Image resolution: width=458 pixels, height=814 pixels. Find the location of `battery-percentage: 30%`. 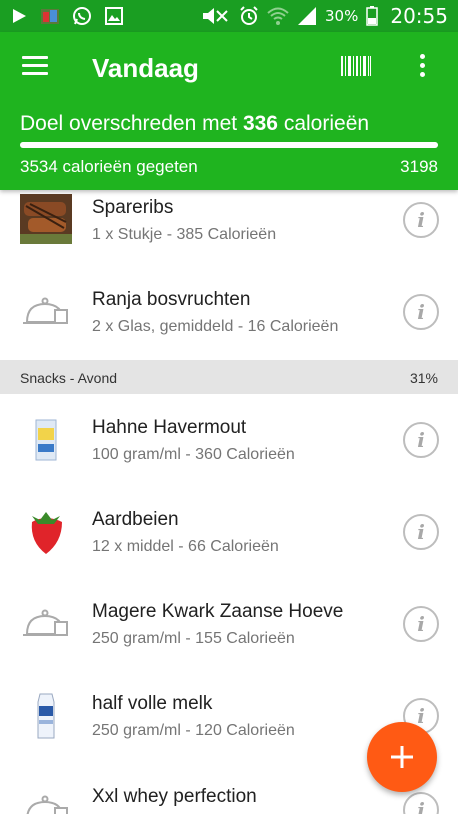

battery-percentage: 30% is located at coordinates (342, 16).